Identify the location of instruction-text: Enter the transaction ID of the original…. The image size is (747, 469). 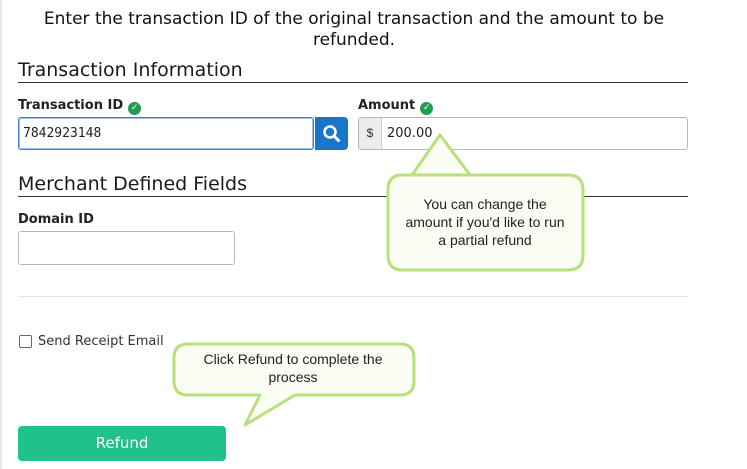
(354, 29).